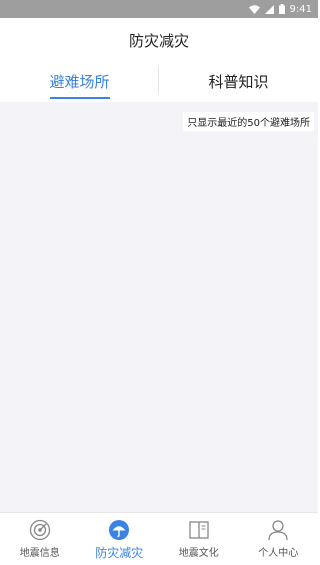  Describe the element at coordinates (79, 98) in the screenshot. I see `tab-active-indicator` at that location.